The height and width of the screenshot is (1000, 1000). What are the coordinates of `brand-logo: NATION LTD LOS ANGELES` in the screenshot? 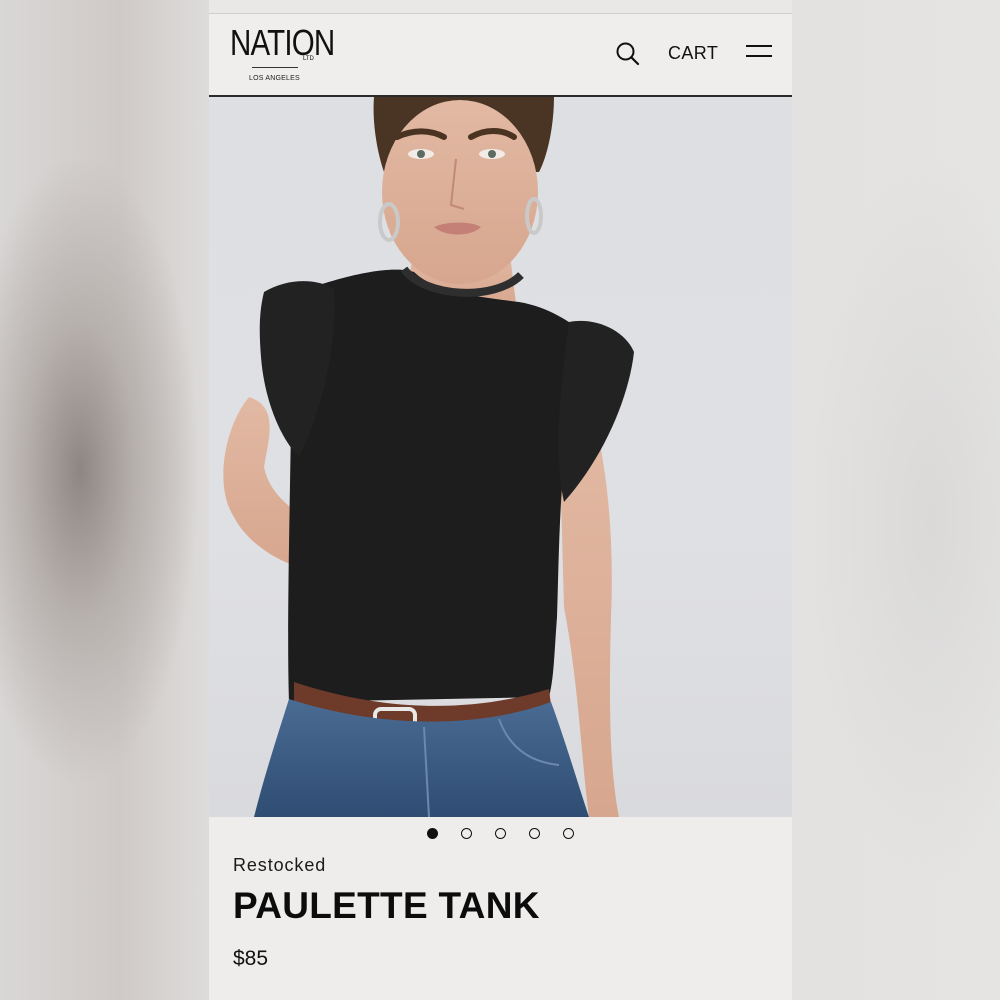 It's located at (282, 55).